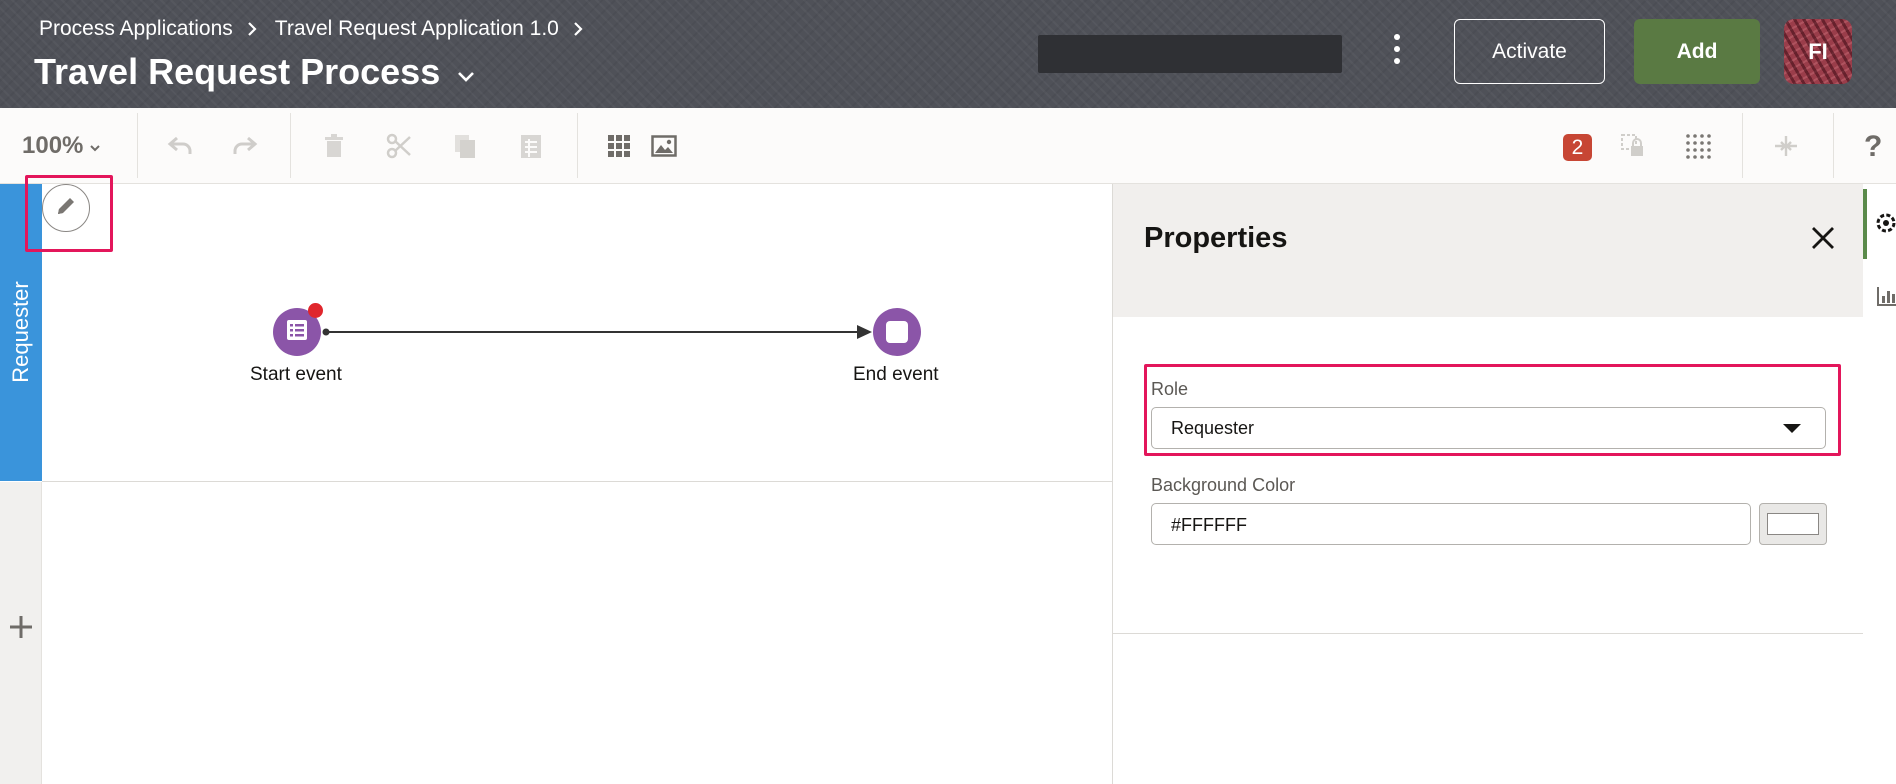  What do you see at coordinates (1793, 524) in the screenshot?
I see `color-picker-swatch` at bounding box center [1793, 524].